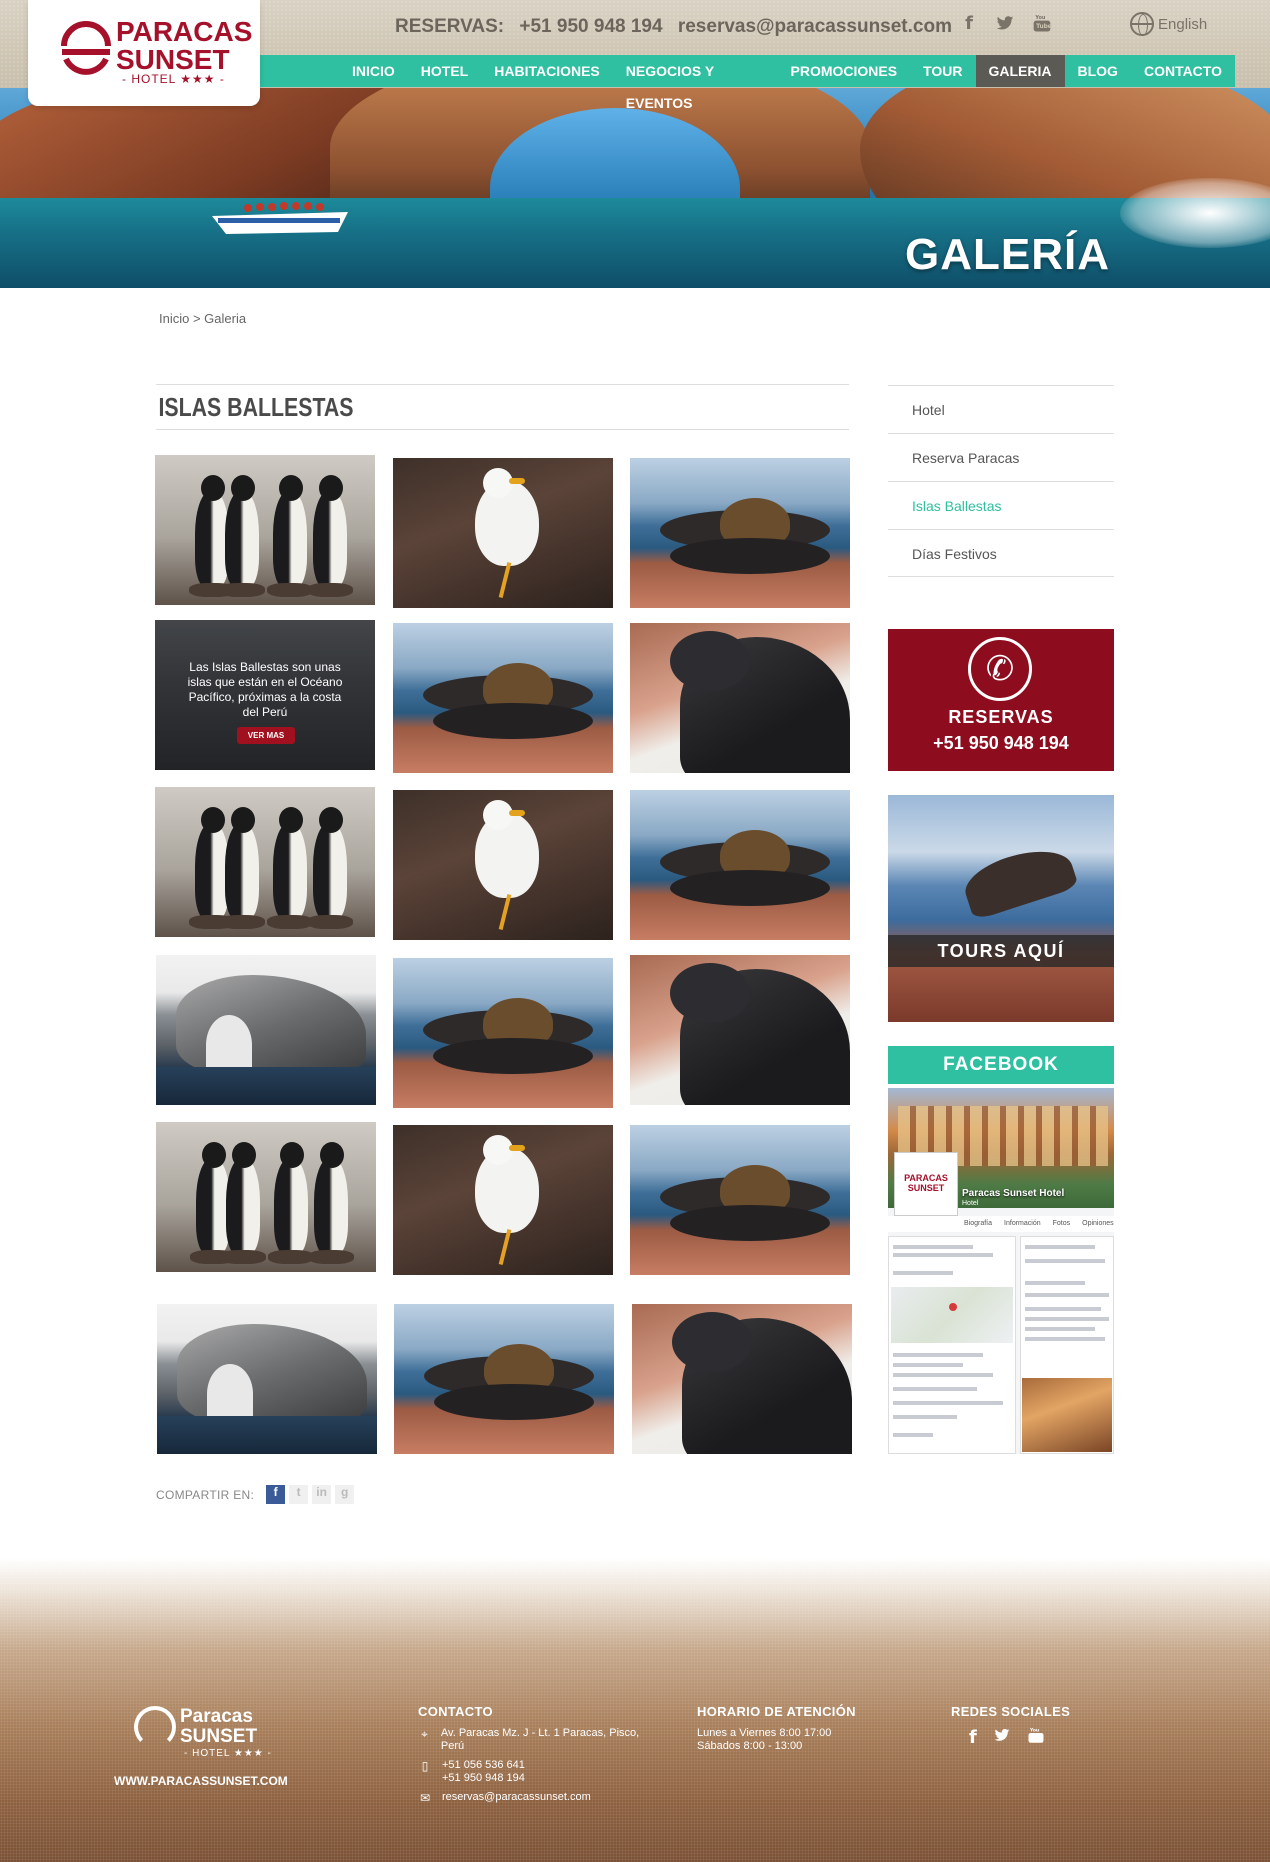 This screenshot has width=1270, height=1862. Describe the element at coordinates (266, 735) in the screenshot. I see `ver-mas-button: VER MAS` at that location.